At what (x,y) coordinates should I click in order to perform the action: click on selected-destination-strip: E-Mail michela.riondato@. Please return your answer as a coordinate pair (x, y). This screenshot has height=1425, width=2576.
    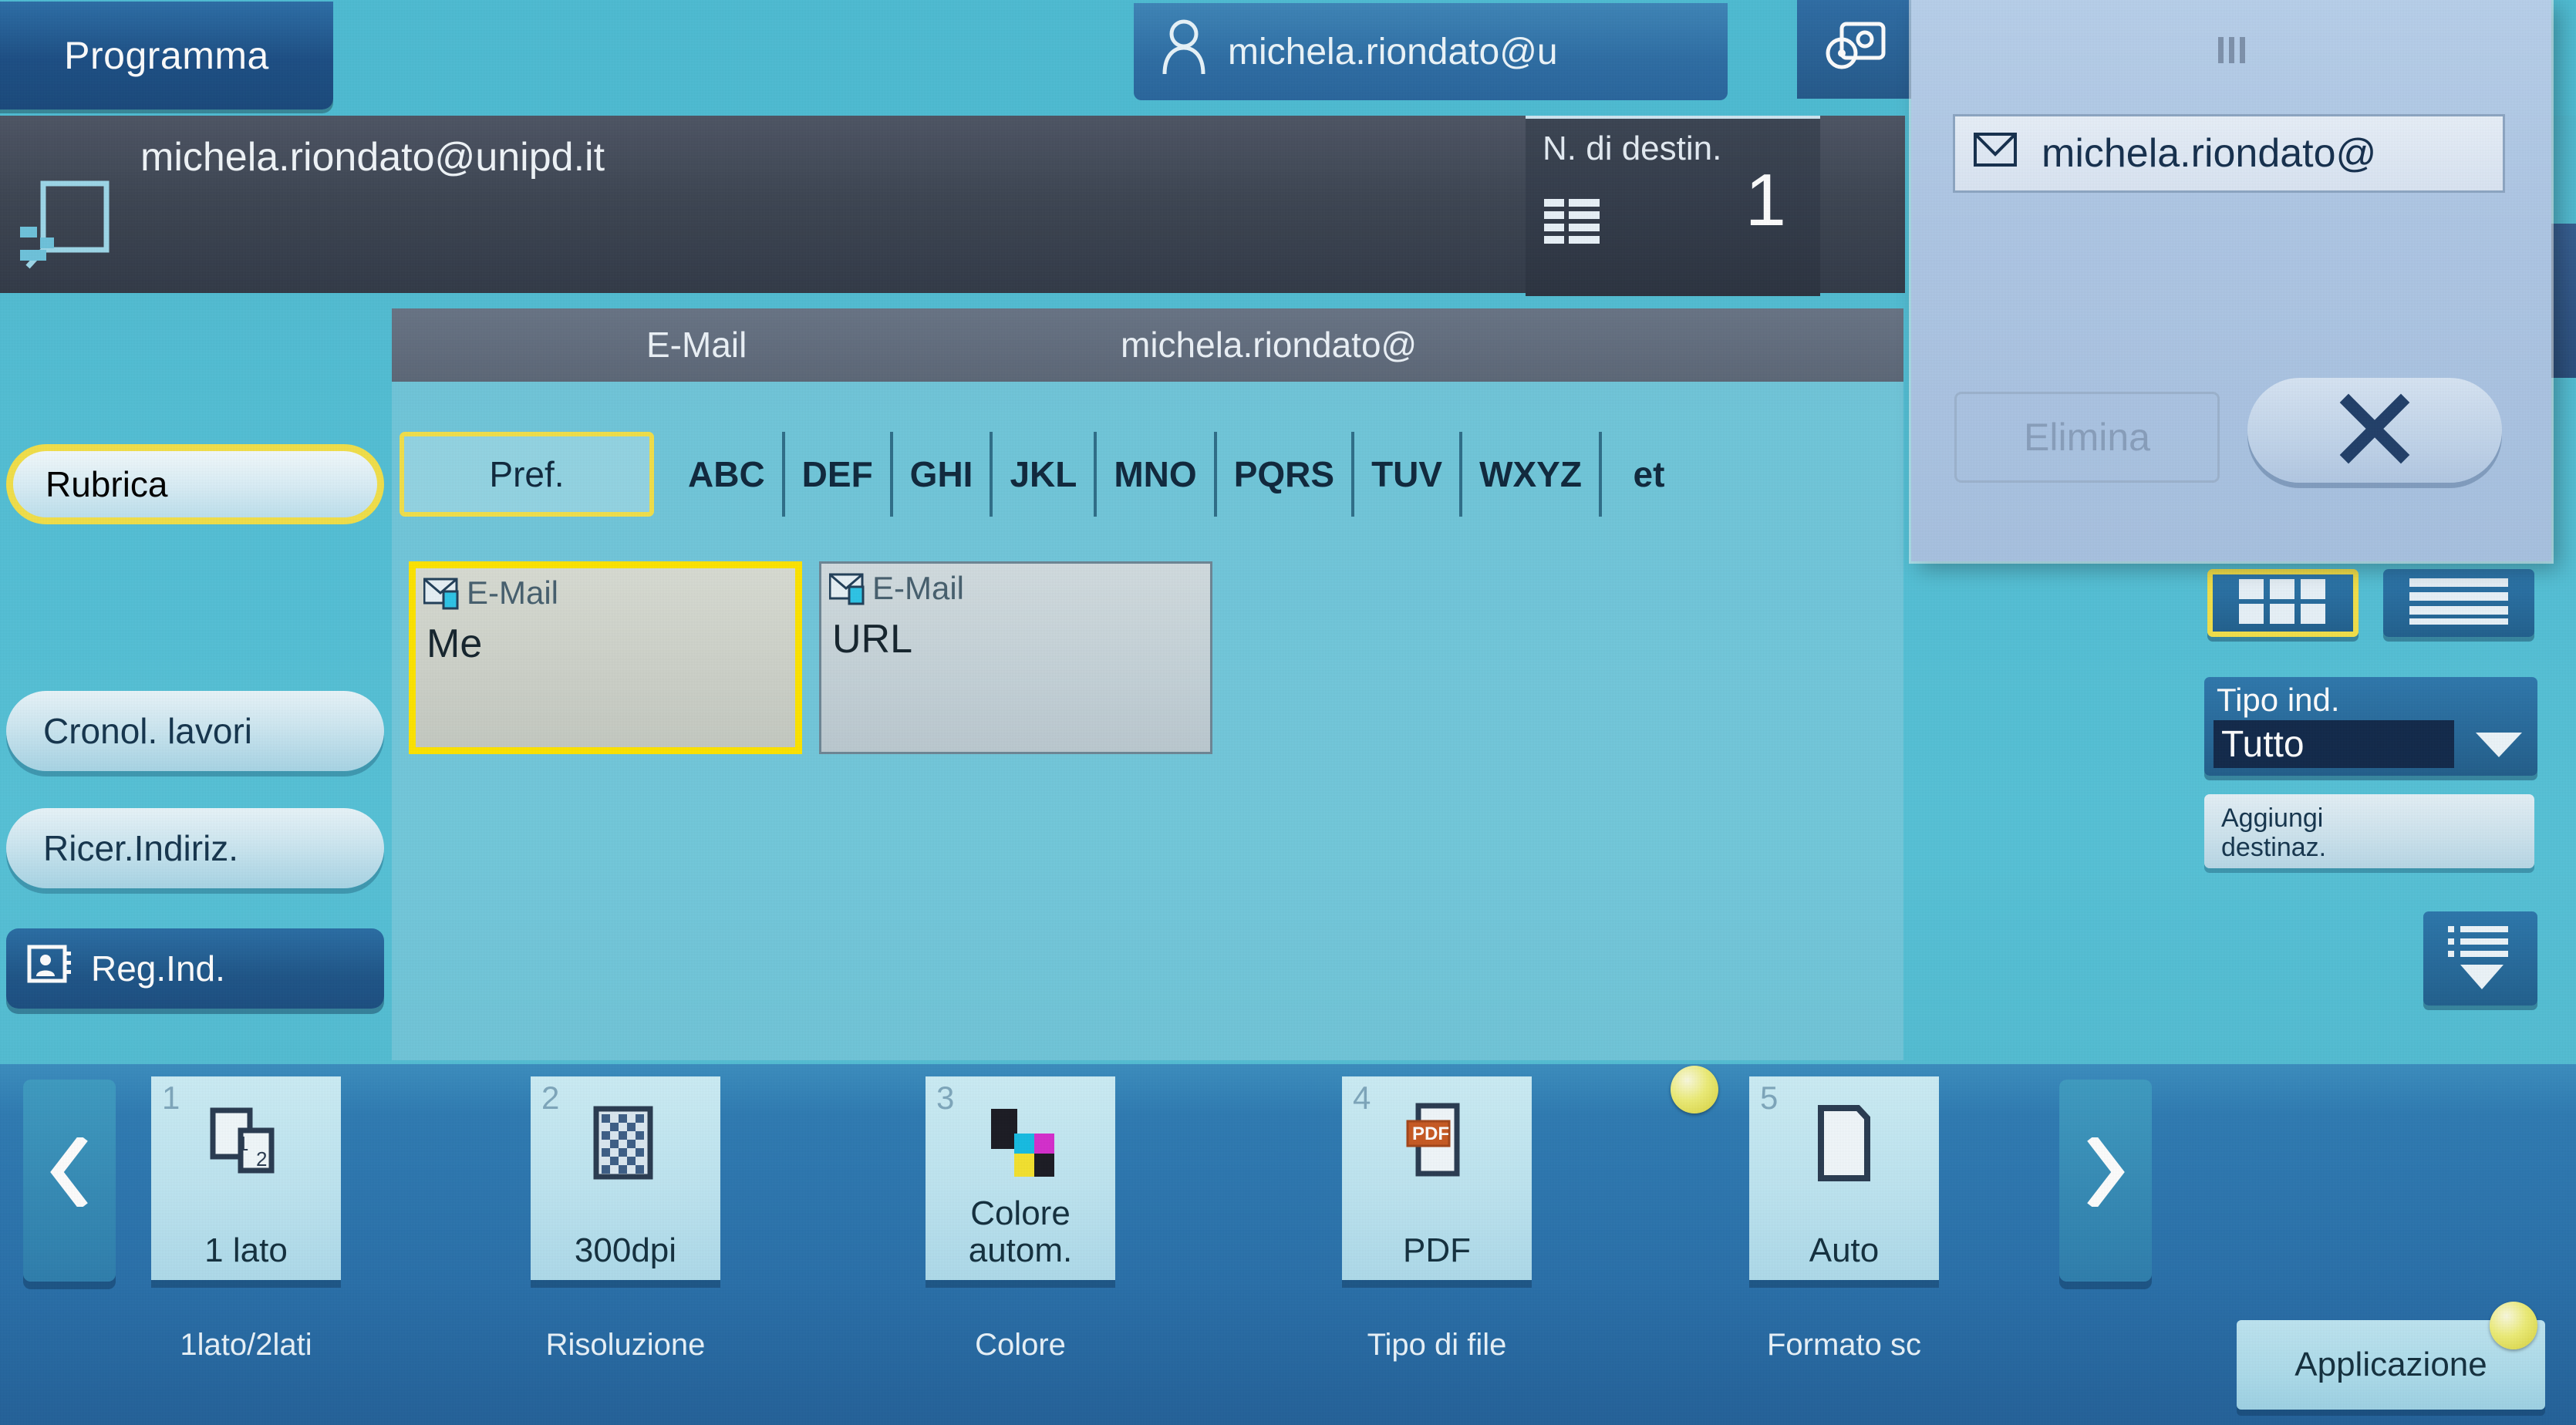
    Looking at the image, I should click on (1147, 345).